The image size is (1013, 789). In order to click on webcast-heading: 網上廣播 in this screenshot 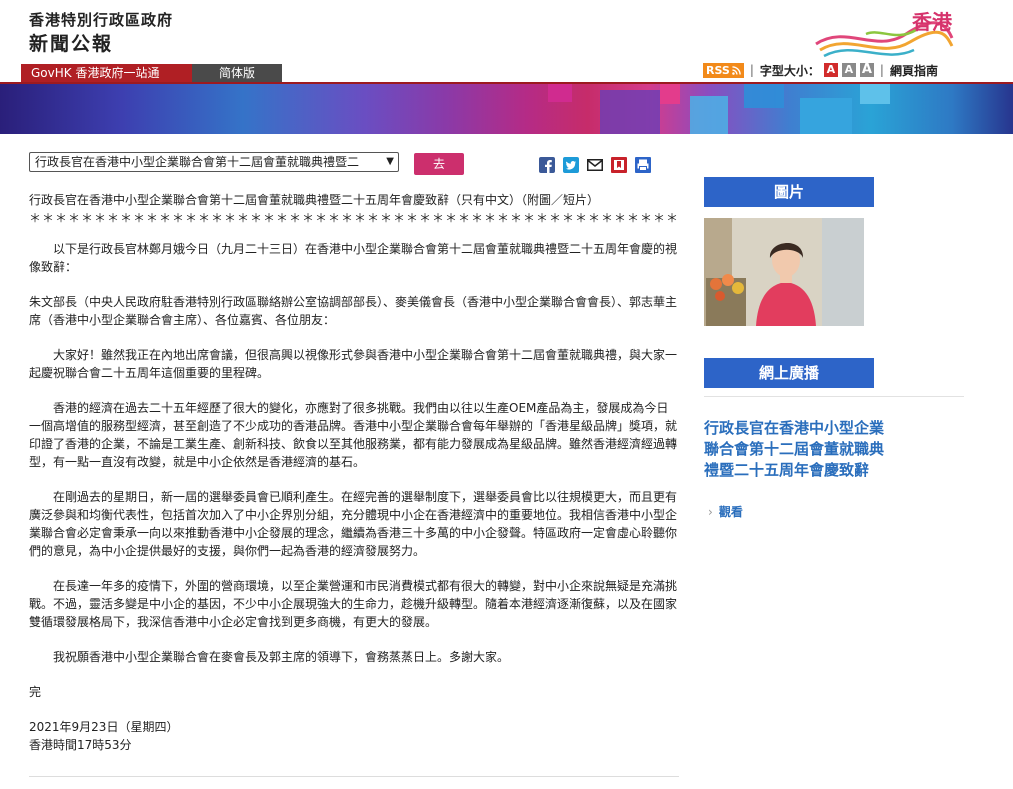, I will do `click(789, 373)`.